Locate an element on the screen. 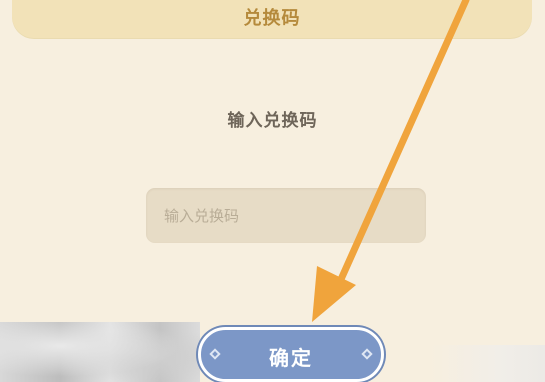 The height and width of the screenshot is (382, 545). title-bar: 兑换码 is located at coordinates (272, 19).